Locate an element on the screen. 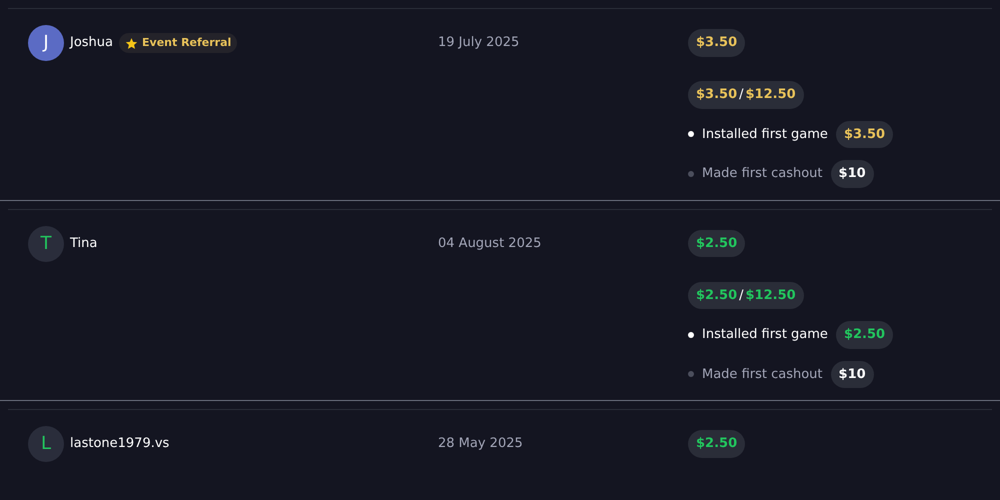 Image resolution: width=1000 pixels, height=500 pixels. avatar: L is located at coordinates (46, 444).